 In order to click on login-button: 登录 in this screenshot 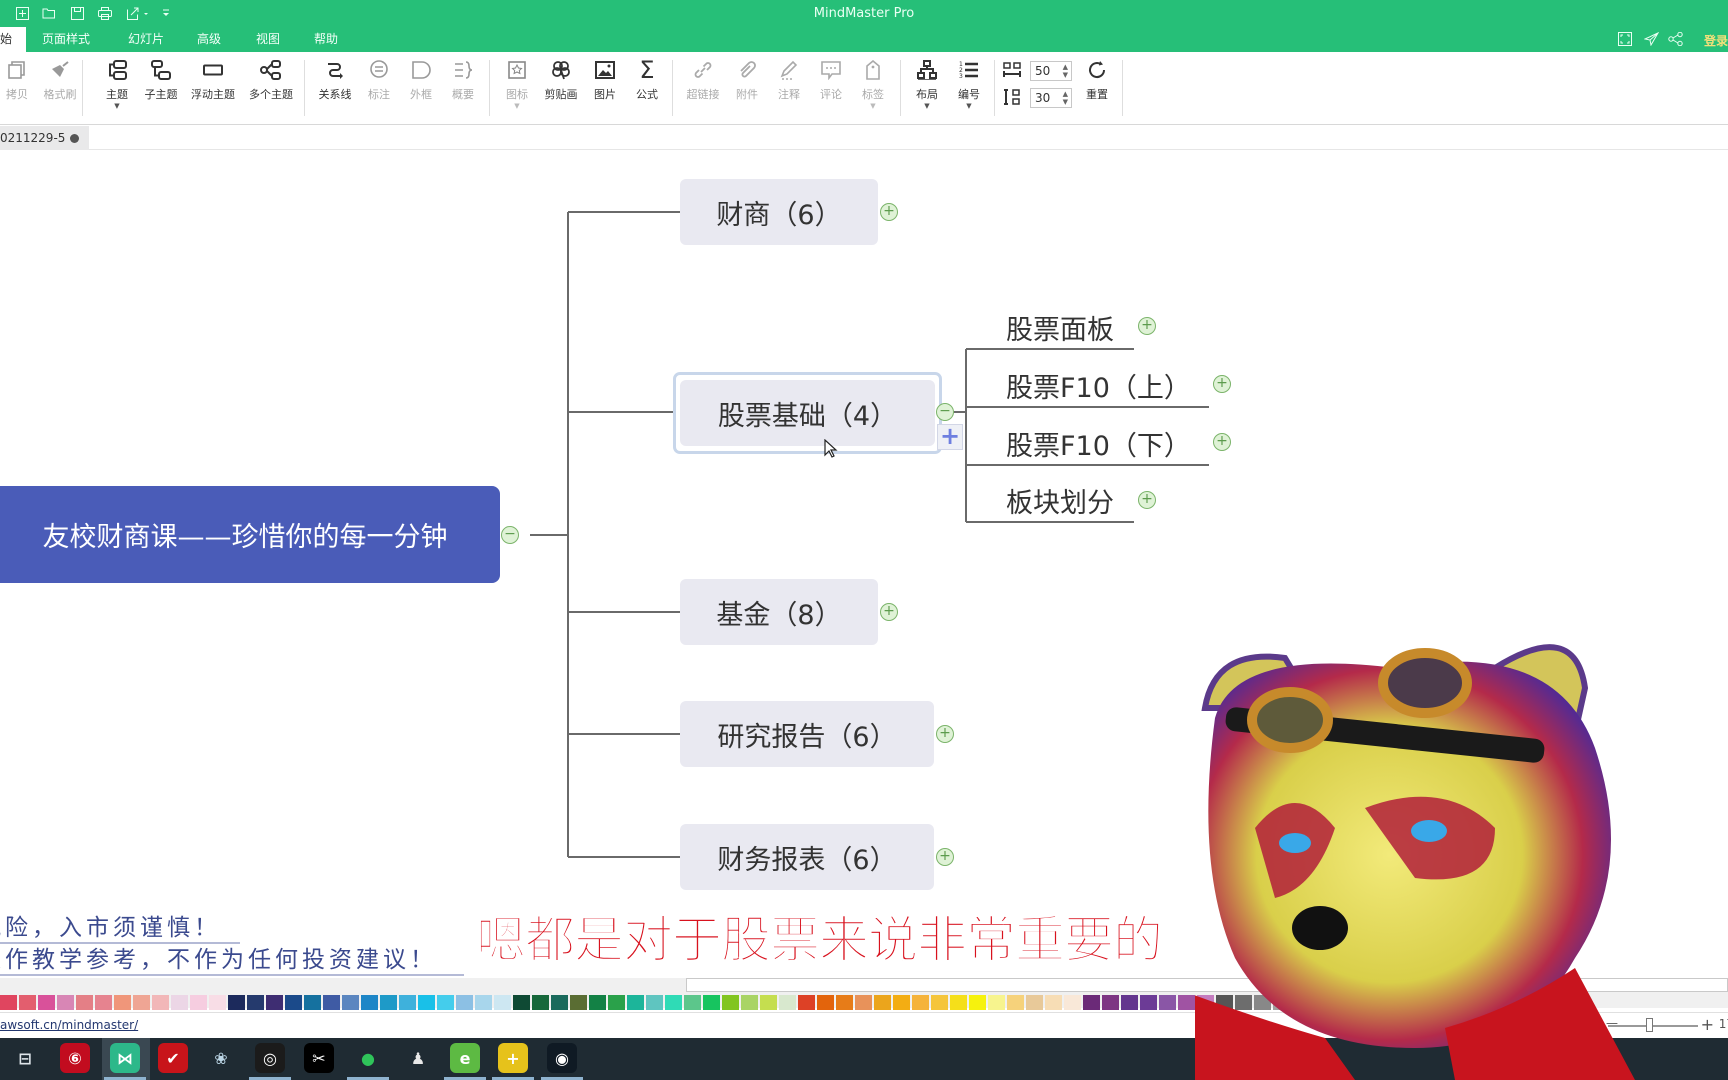, I will do `click(1716, 40)`.